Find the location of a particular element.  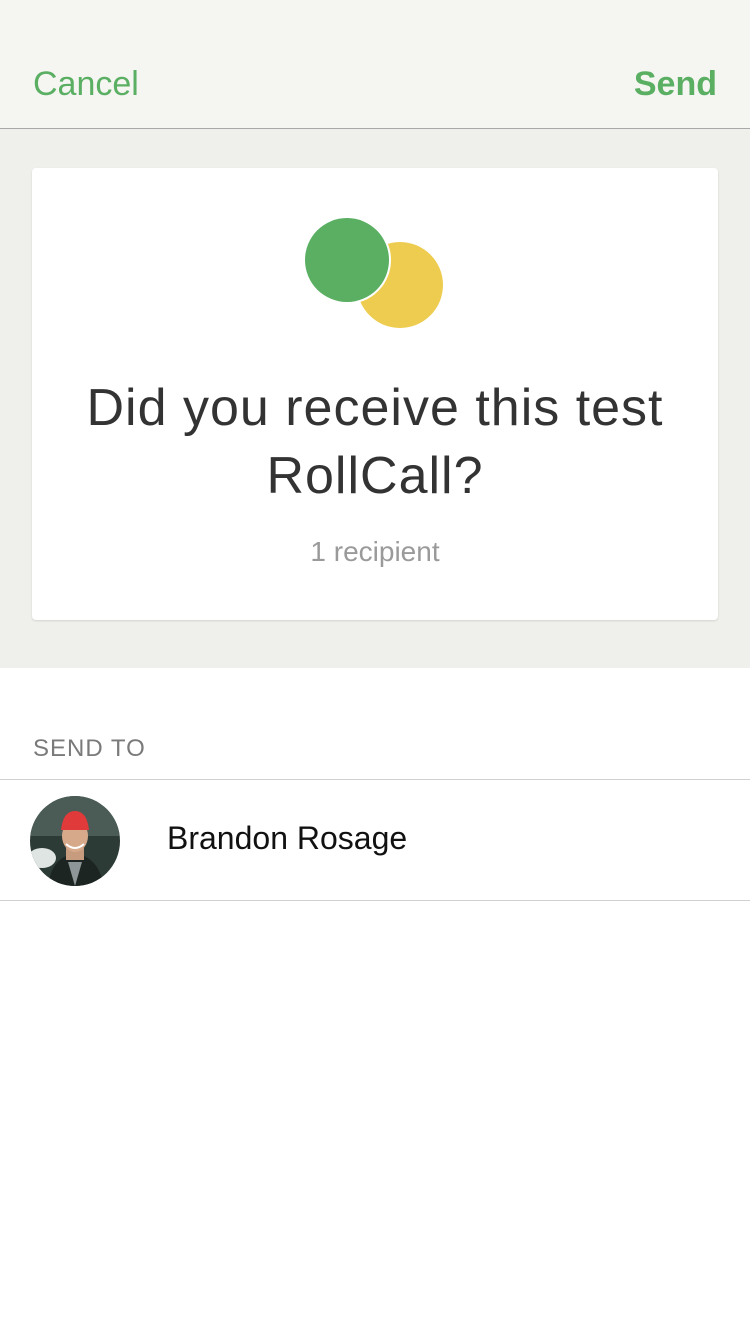

avatar is located at coordinates (75, 841).